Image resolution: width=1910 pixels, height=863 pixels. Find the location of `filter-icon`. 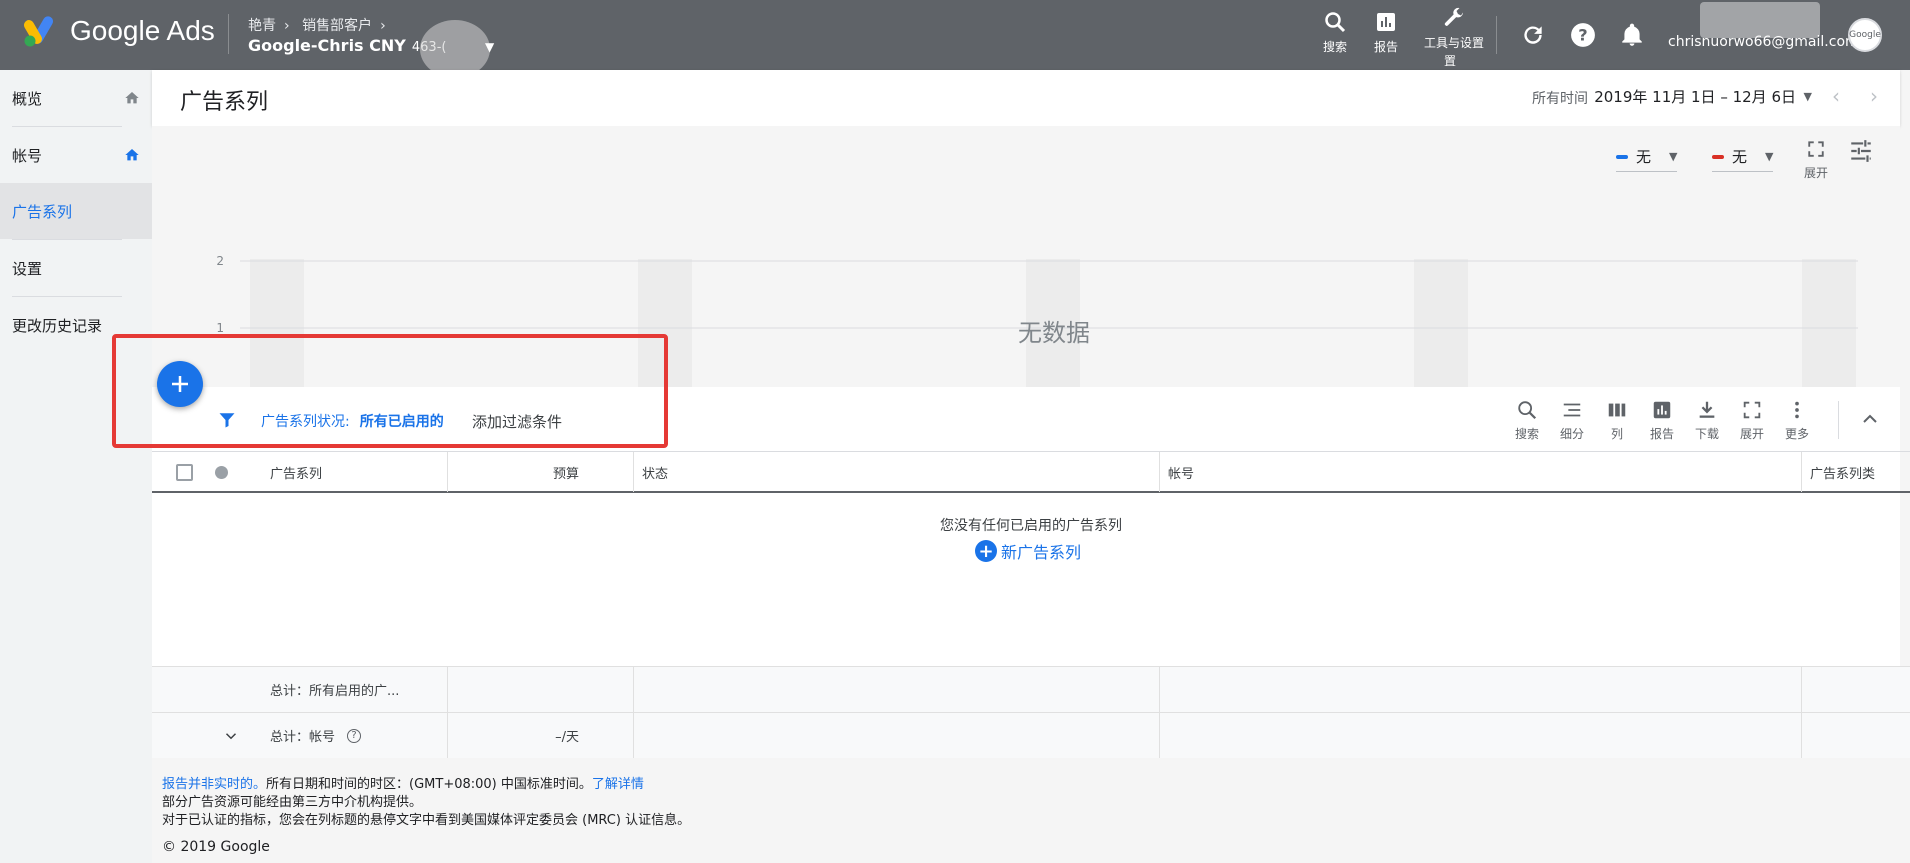

filter-icon is located at coordinates (227, 420).